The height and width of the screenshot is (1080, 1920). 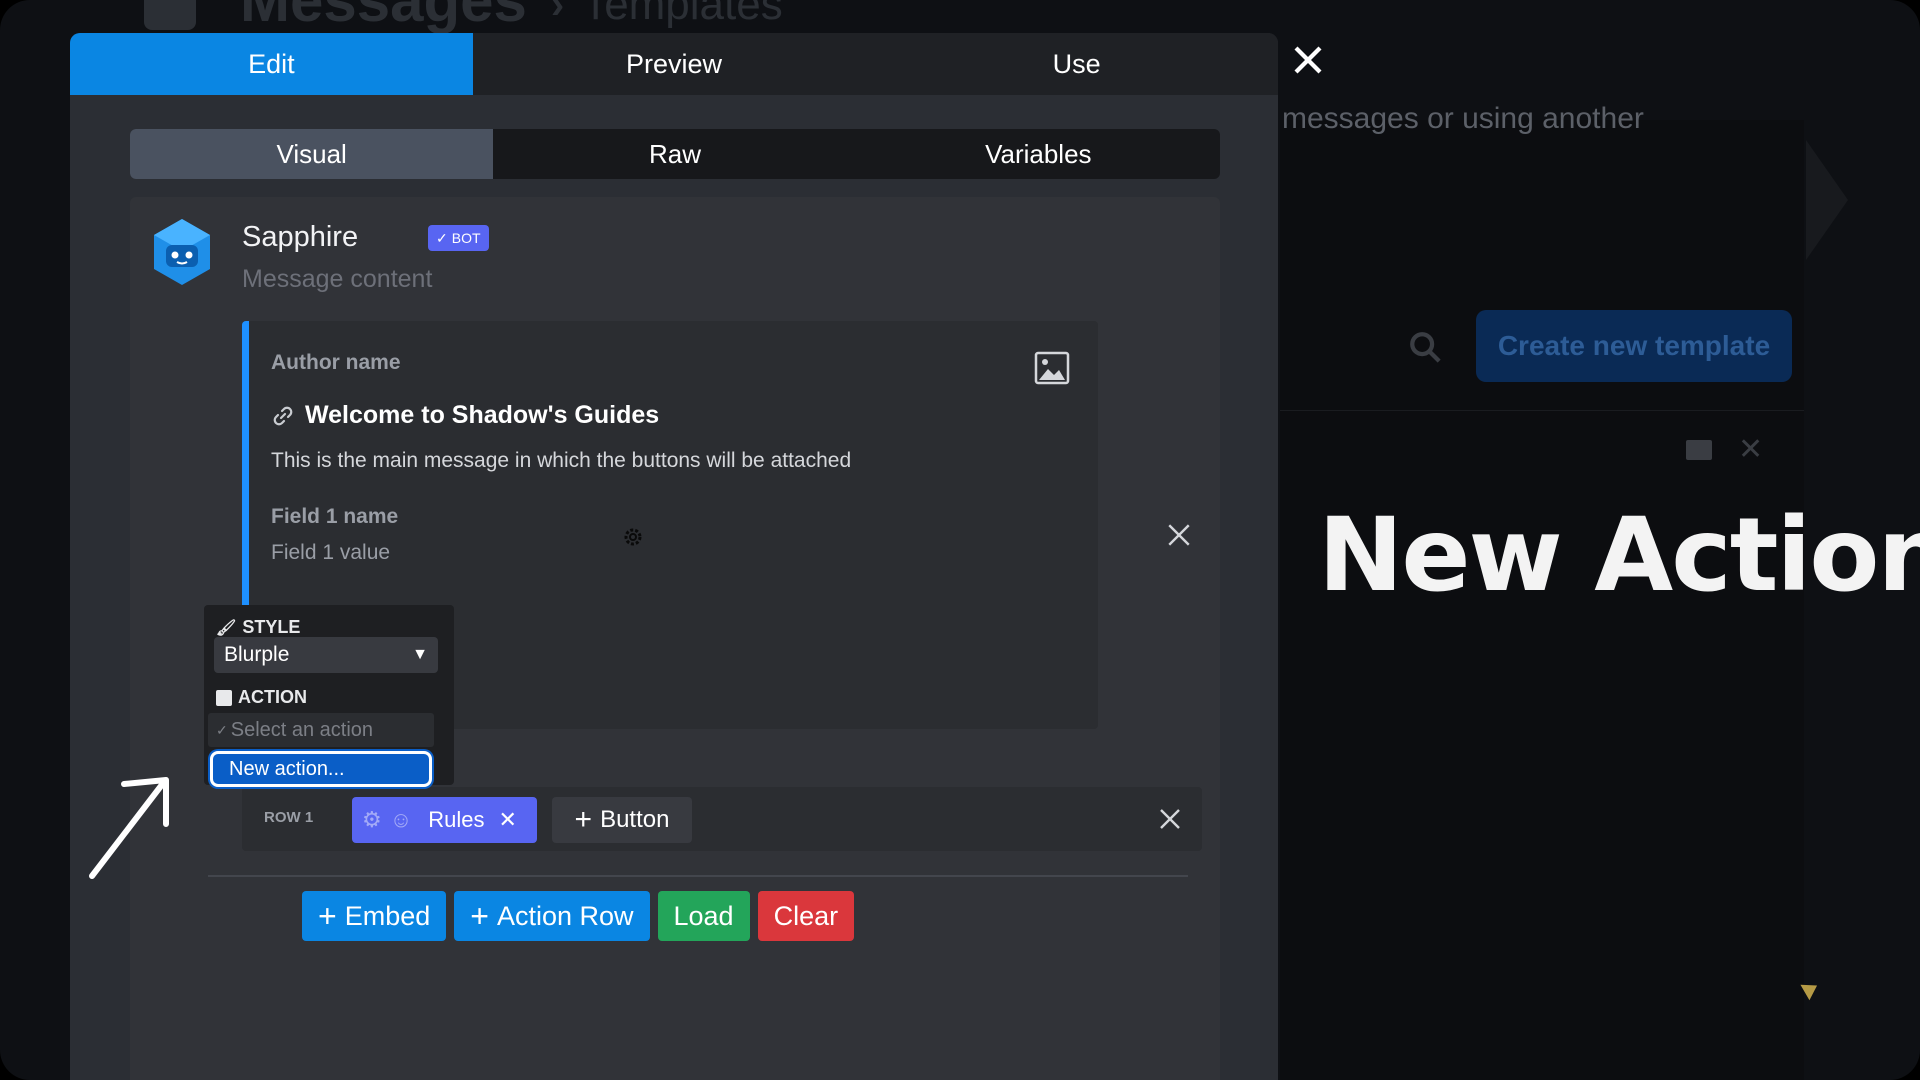 I want to click on editor-sub-tabs: Visual Raw Variables, so click(x=675, y=154).